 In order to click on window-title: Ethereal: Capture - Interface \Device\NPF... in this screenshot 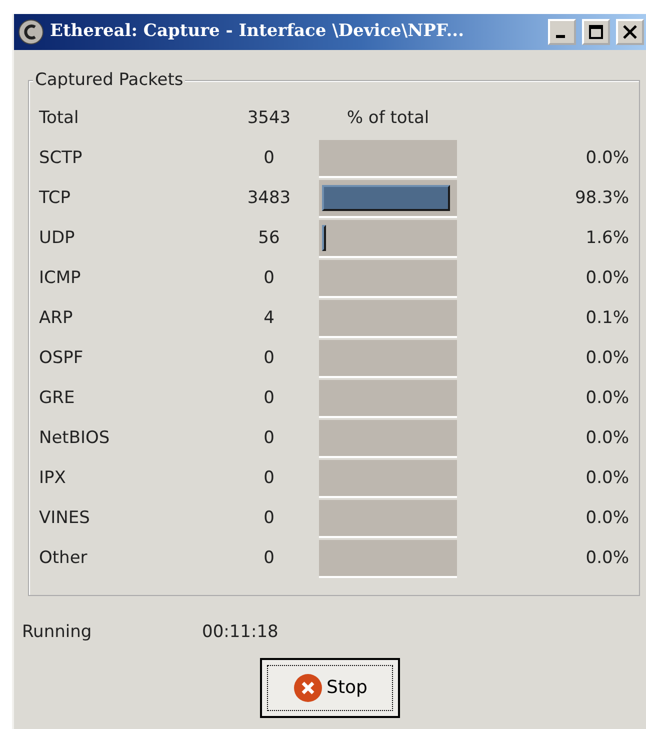, I will do `click(258, 32)`.